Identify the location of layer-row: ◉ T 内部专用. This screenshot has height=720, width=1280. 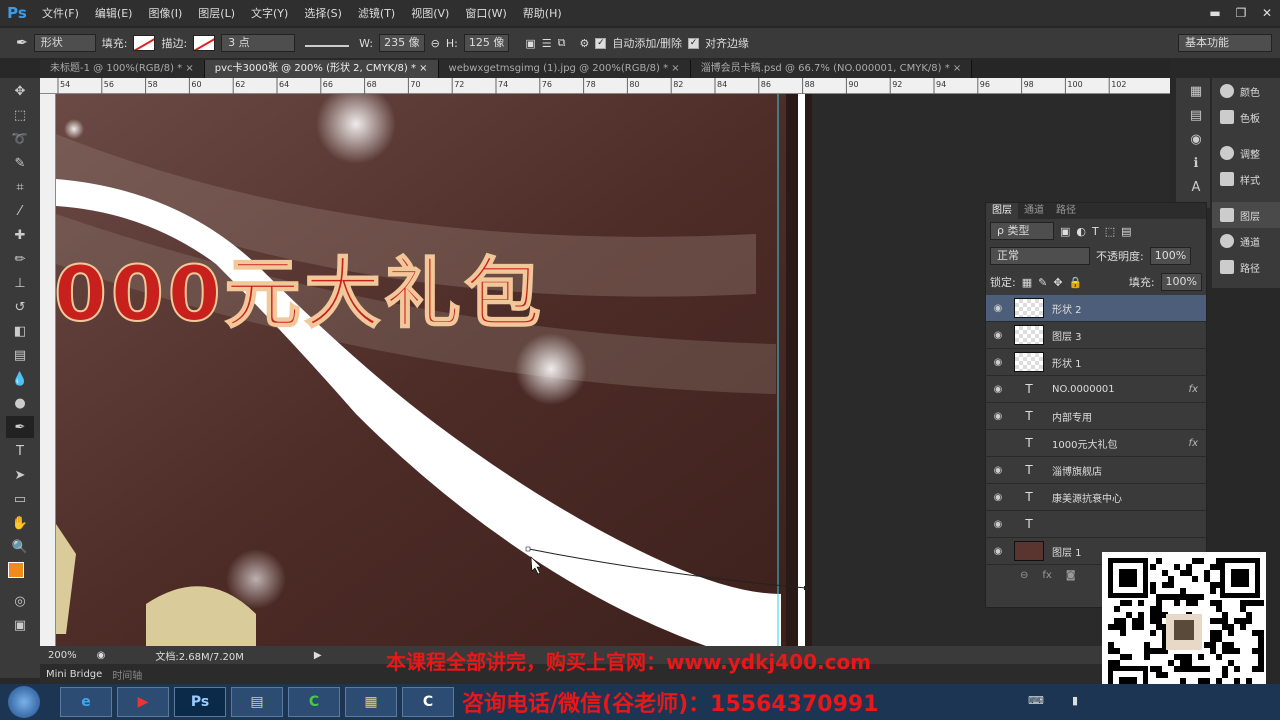
(1096, 416).